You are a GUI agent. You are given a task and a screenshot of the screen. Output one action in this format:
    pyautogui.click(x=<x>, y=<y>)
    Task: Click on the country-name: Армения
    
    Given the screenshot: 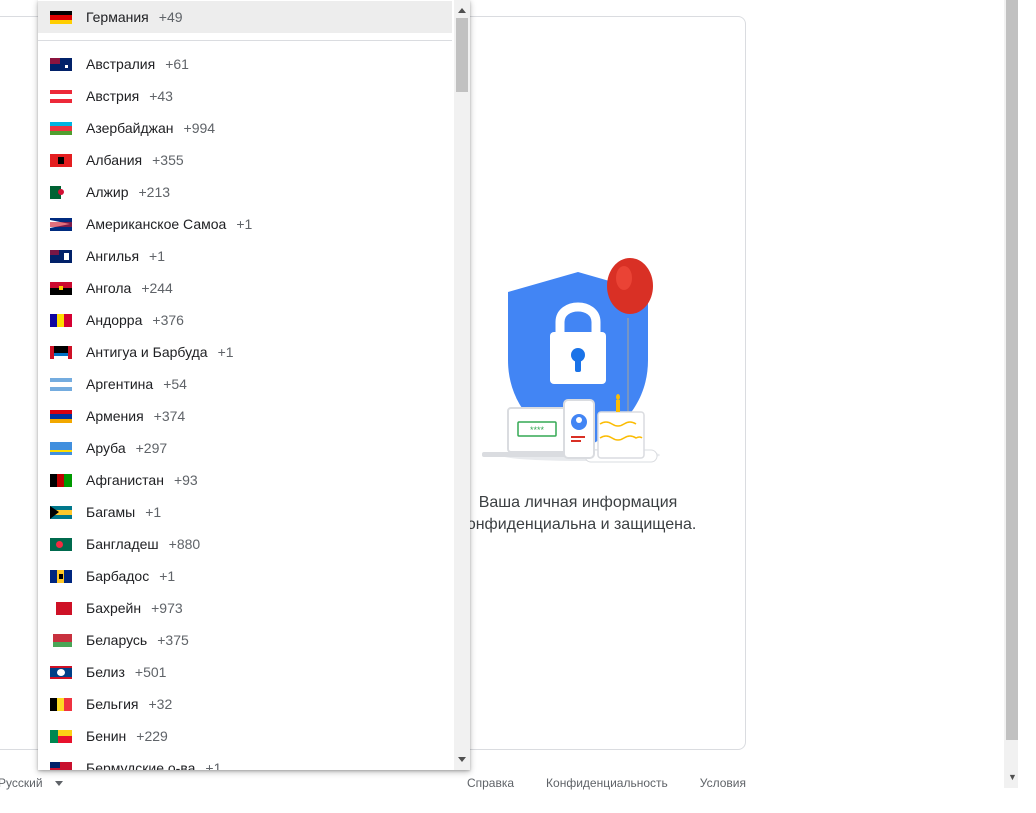 What is the action you would take?
    pyautogui.click(x=115, y=416)
    